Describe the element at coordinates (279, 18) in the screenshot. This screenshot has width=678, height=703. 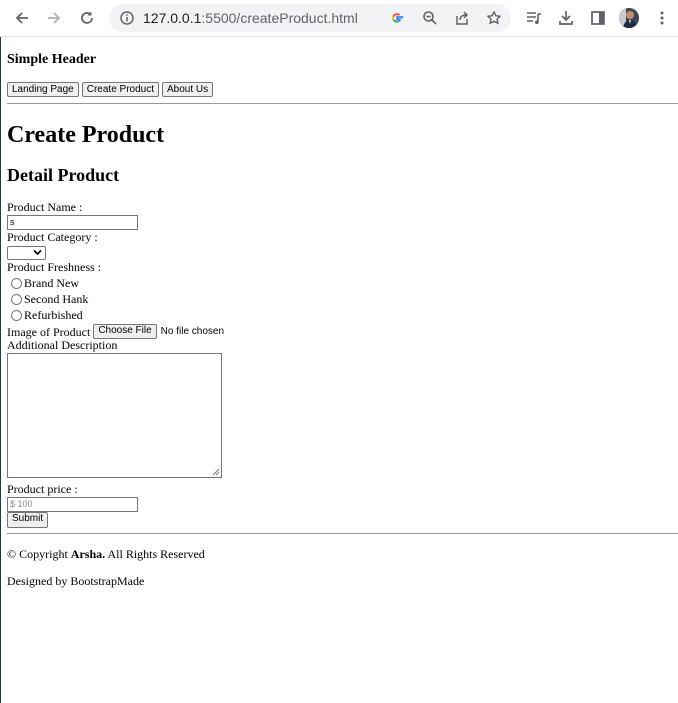
I see `url-path: :5500/createProduct.html` at that location.